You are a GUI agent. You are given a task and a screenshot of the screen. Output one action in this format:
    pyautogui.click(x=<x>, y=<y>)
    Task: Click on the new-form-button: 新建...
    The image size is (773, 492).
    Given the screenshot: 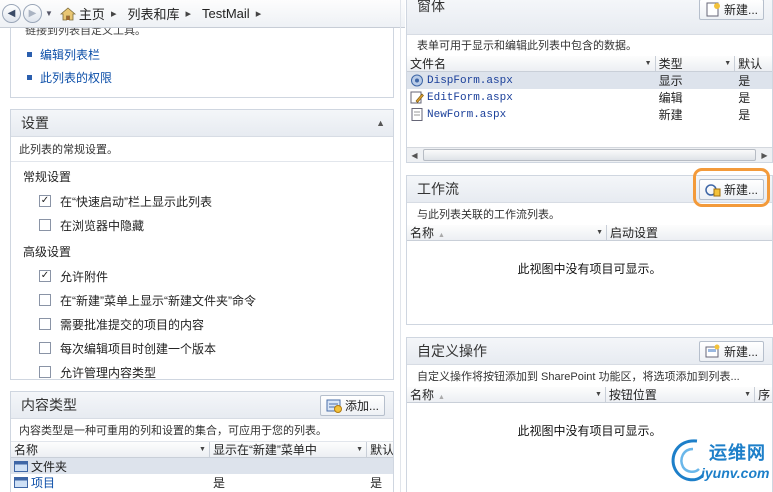 What is the action you would take?
    pyautogui.click(x=731, y=10)
    